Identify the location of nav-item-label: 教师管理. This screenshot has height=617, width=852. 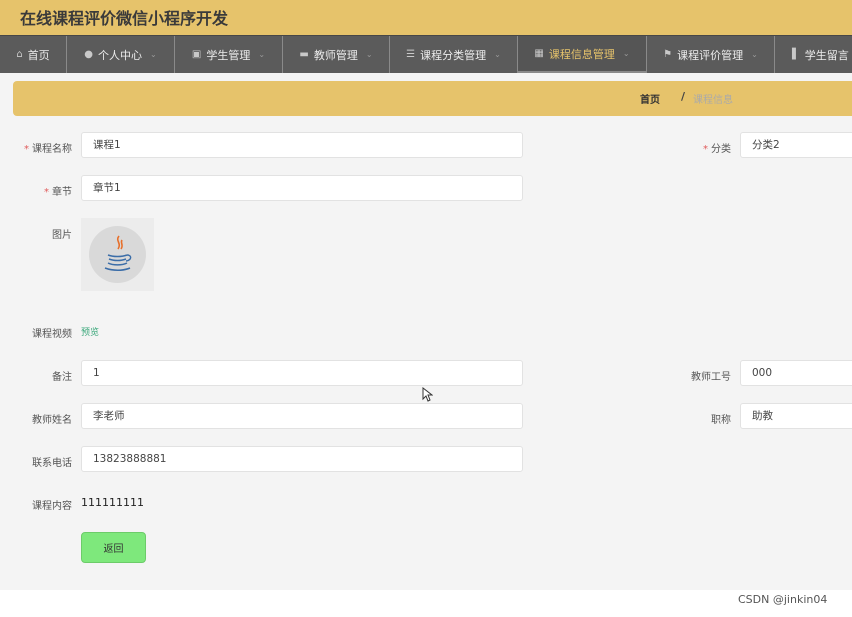
(335, 55).